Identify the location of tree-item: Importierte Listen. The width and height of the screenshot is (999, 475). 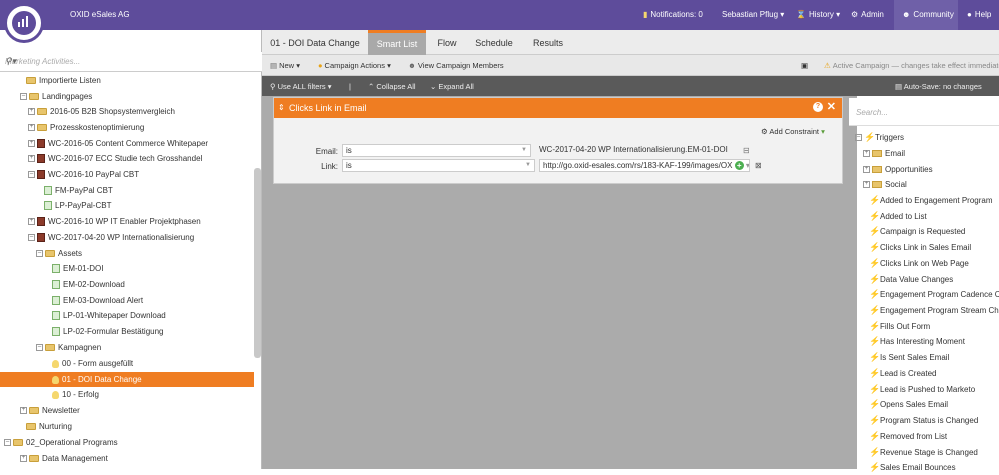
(63, 80).